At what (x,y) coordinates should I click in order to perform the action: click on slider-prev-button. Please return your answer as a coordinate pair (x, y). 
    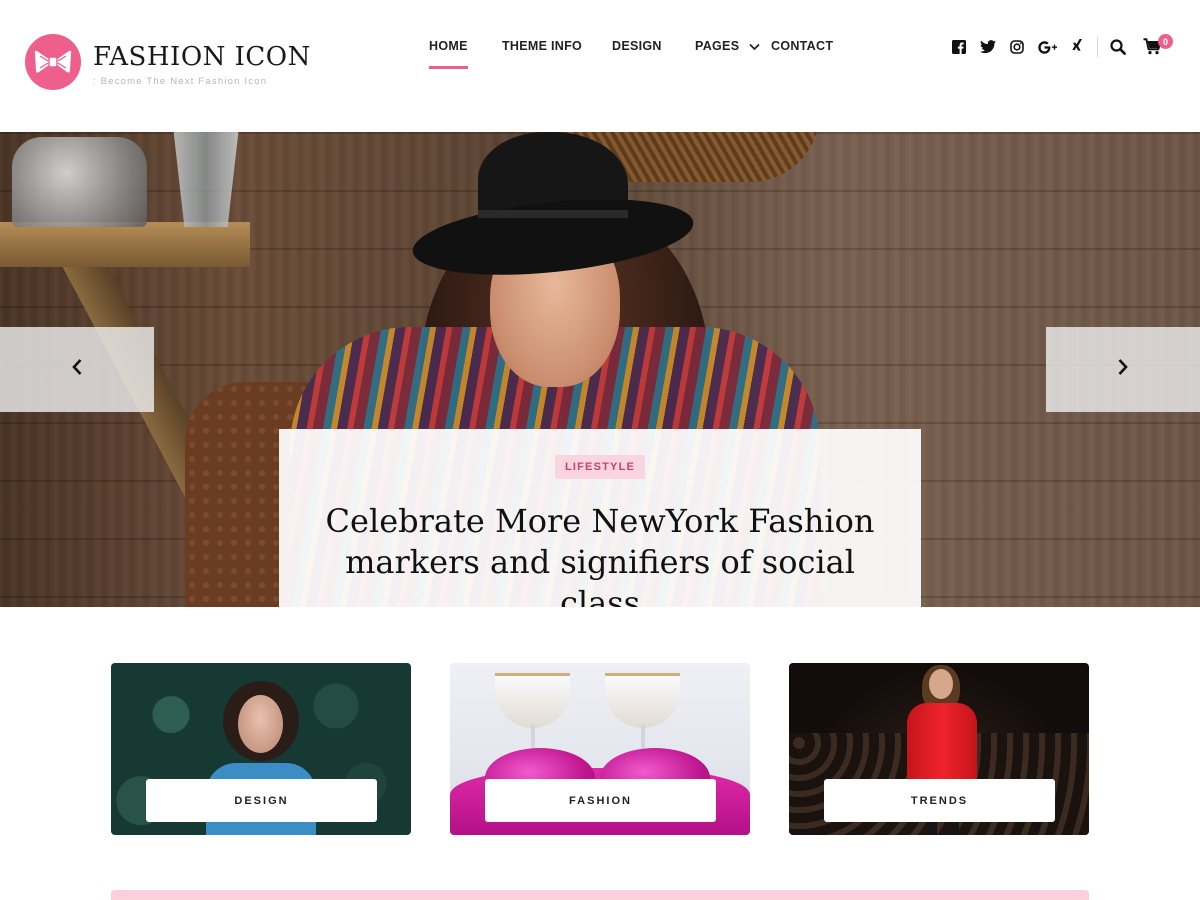
    Looking at the image, I should click on (77, 369).